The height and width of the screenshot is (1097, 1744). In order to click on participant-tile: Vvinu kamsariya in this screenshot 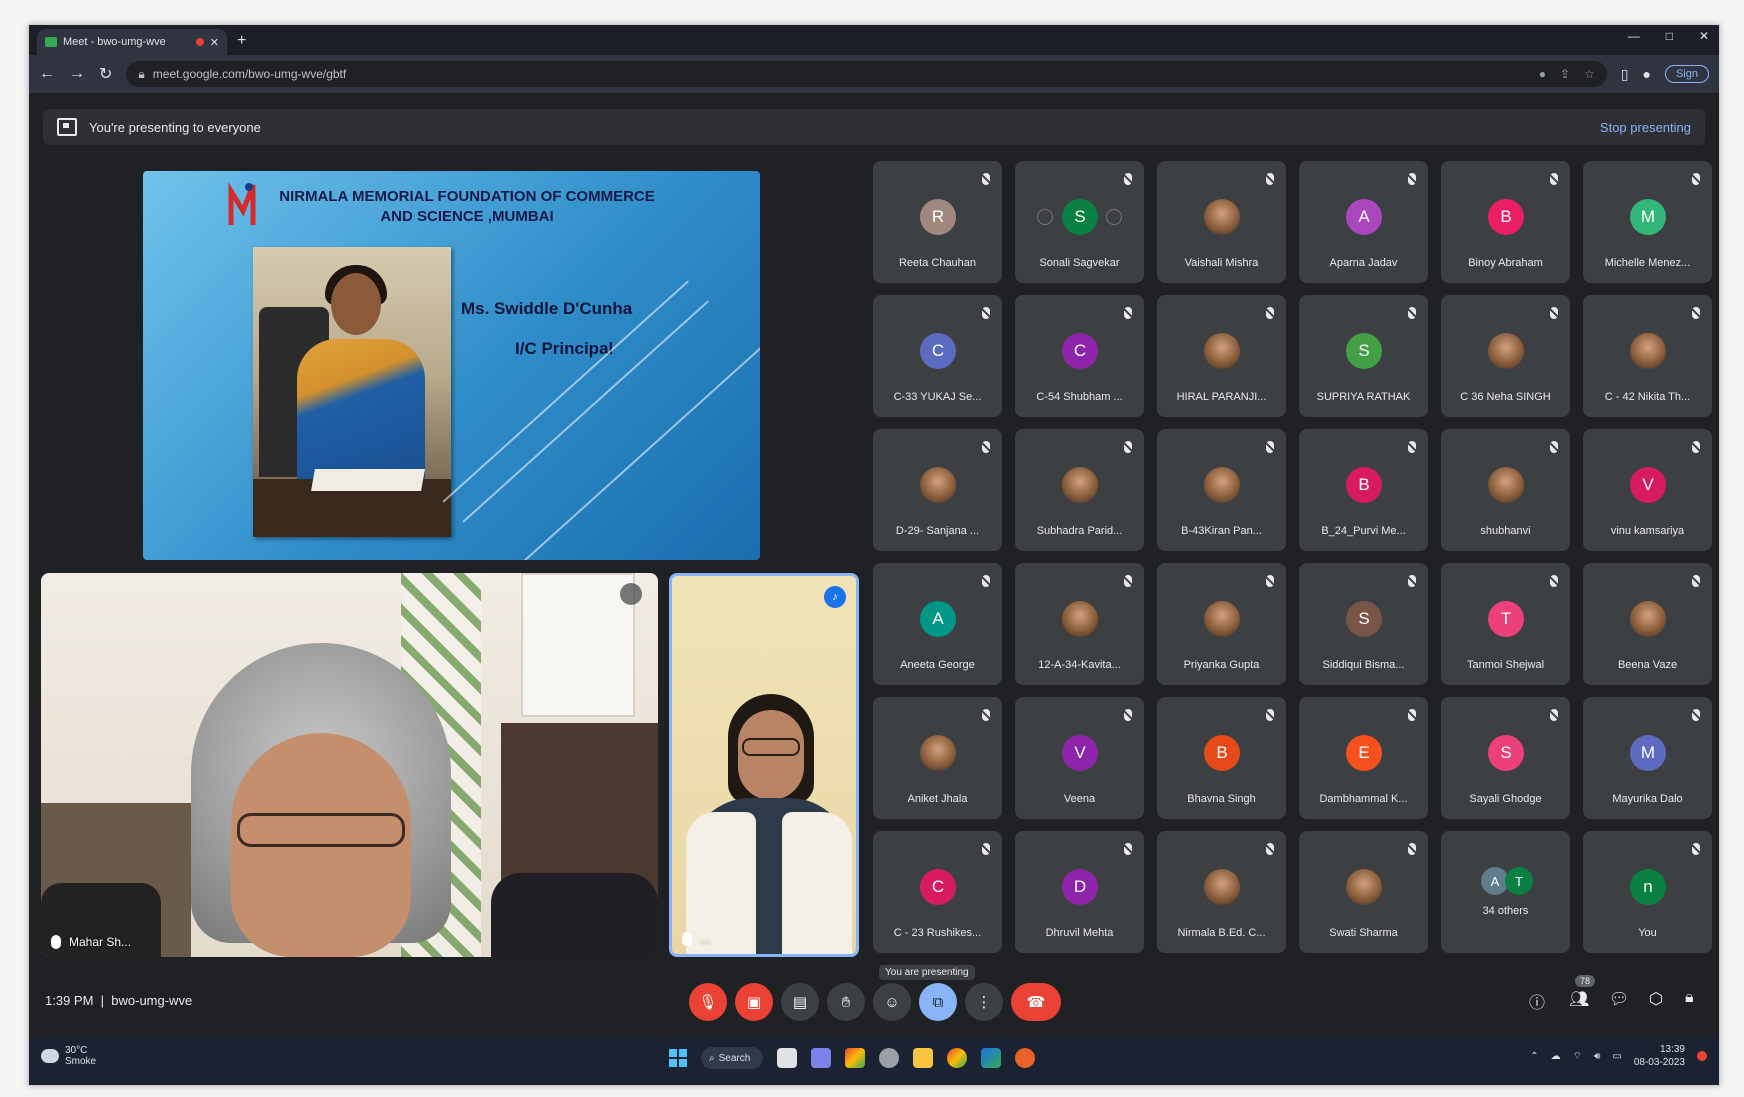, I will do `click(1647, 490)`.